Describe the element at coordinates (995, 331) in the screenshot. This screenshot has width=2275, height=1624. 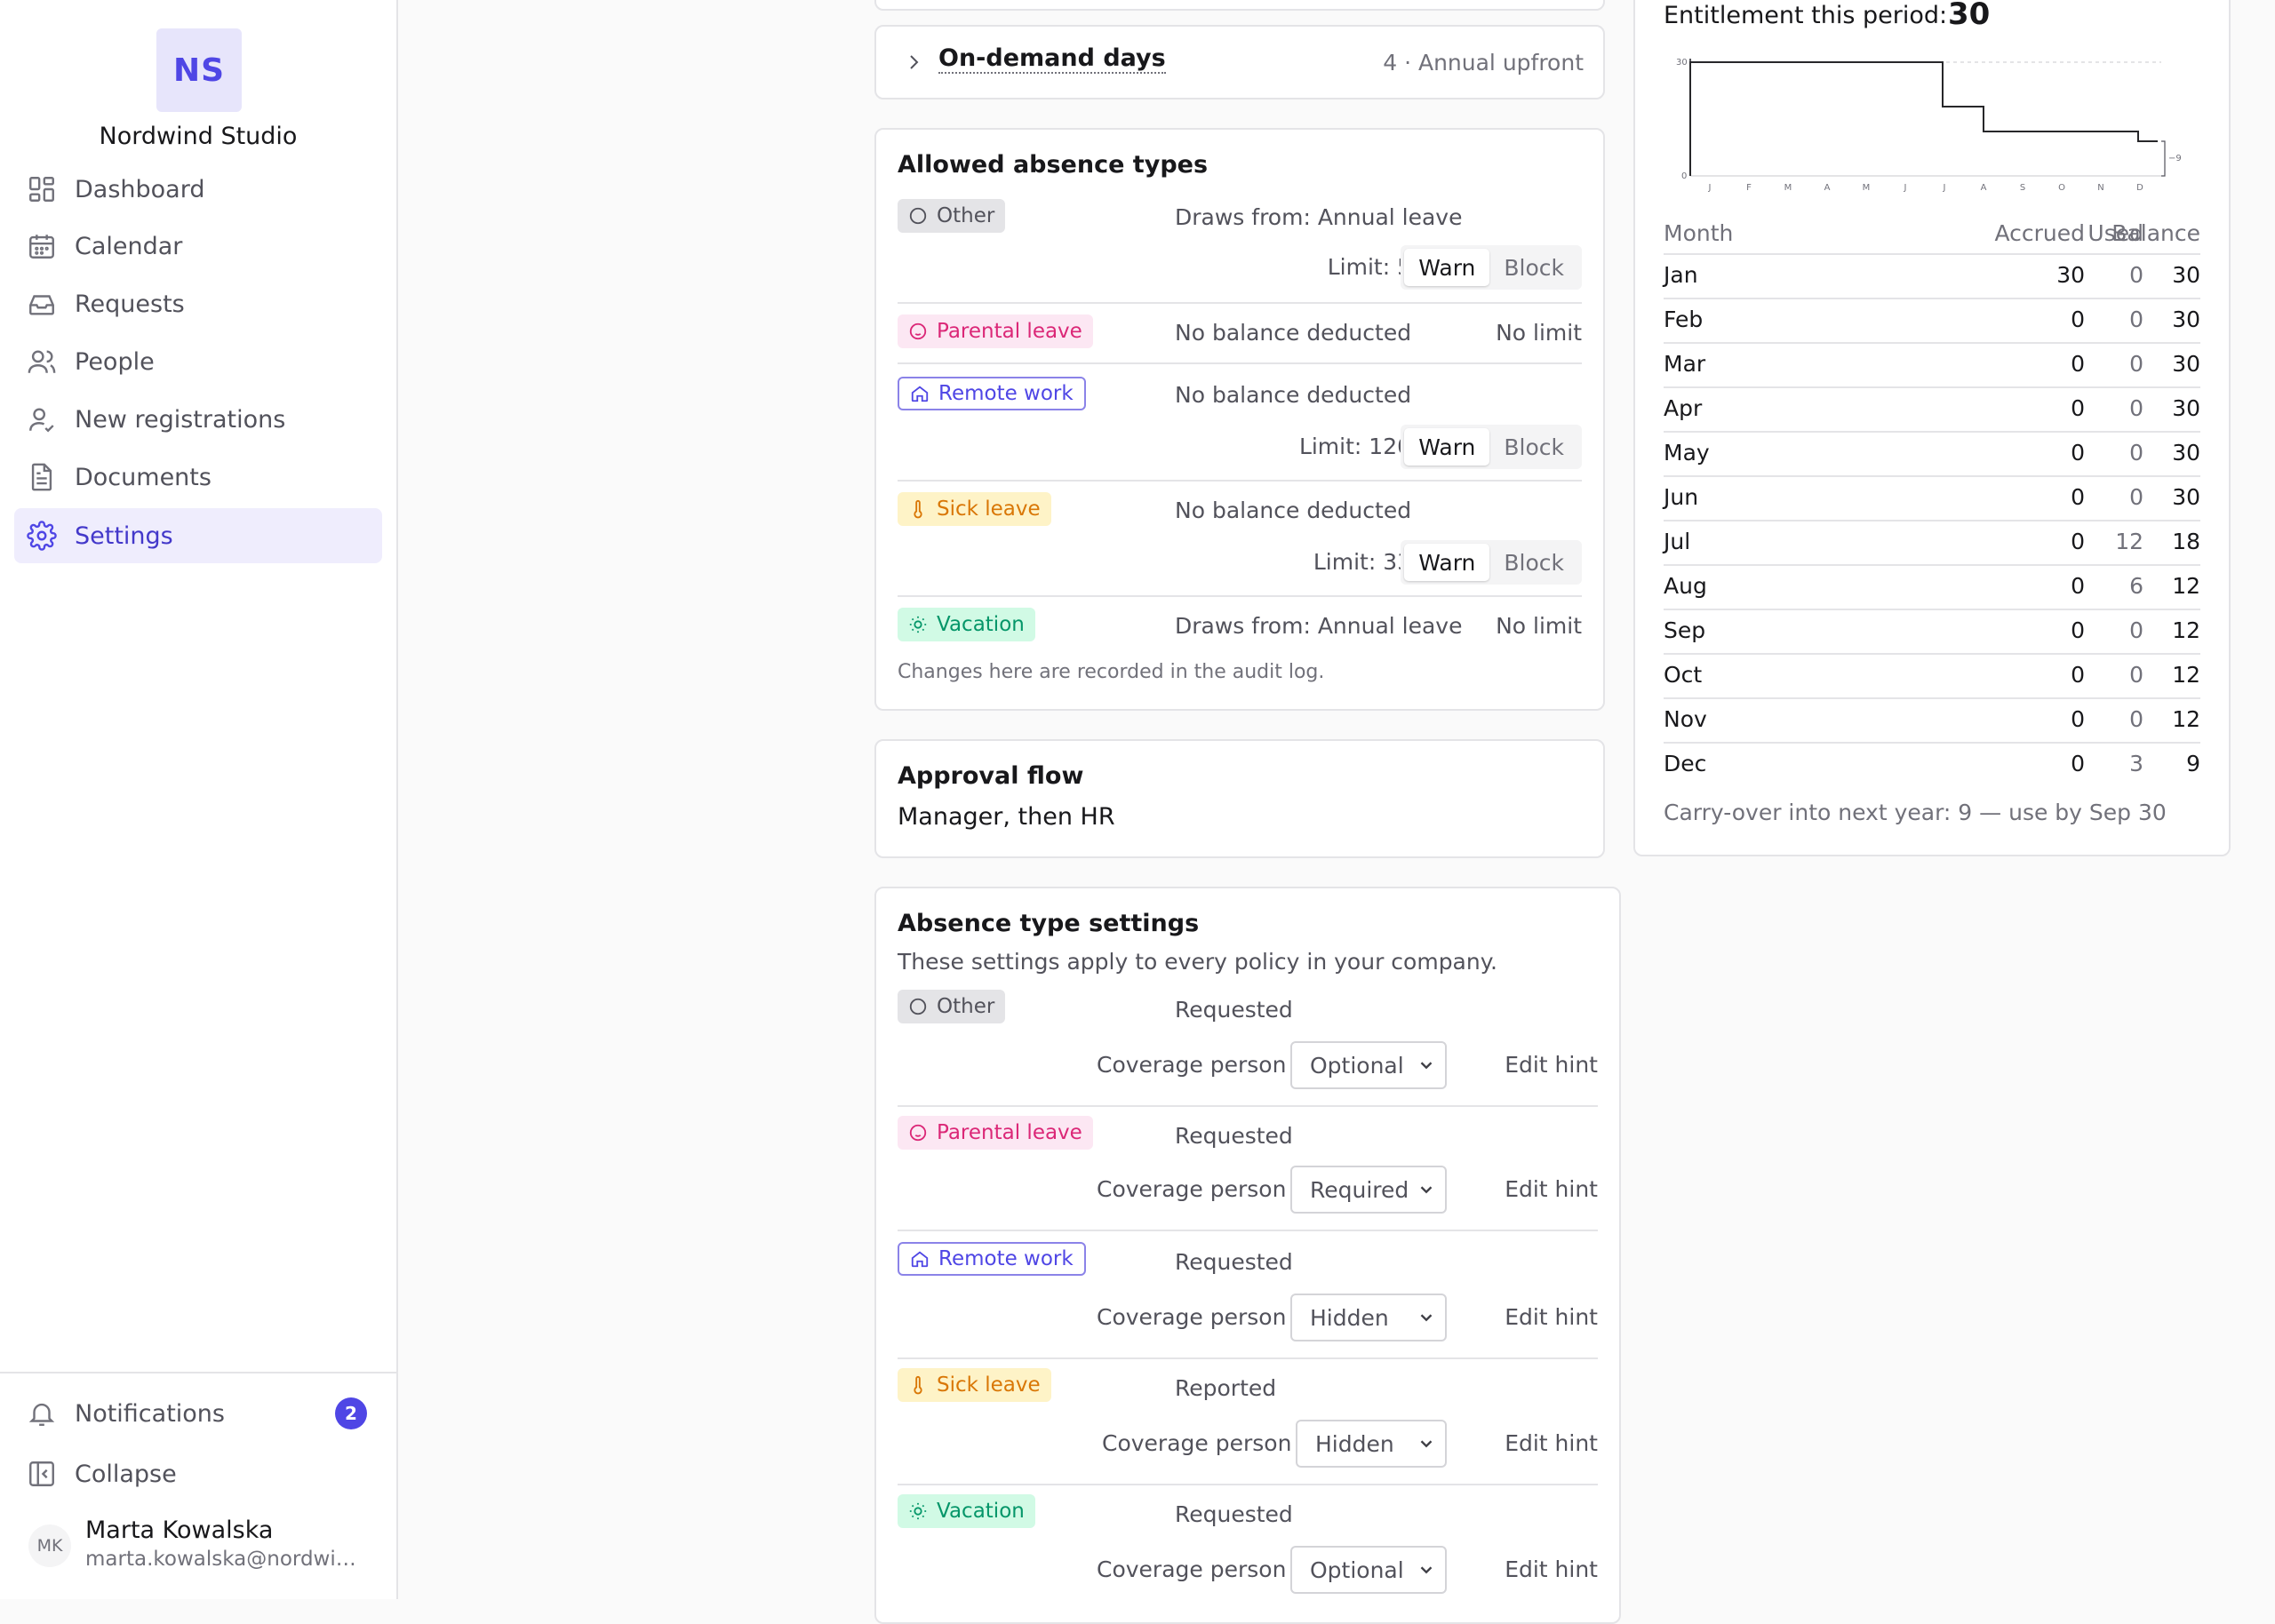
I see `absence-tag-parental-leave: Parental leave` at that location.